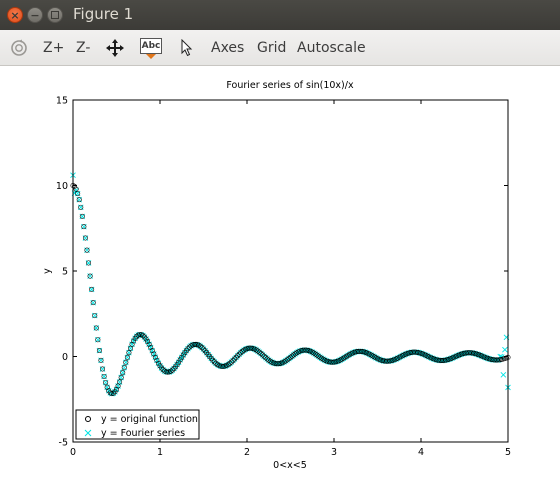 The width and height of the screenshot is (560, 493). I want to click on y-tick-label: 5, so click(65, 272).